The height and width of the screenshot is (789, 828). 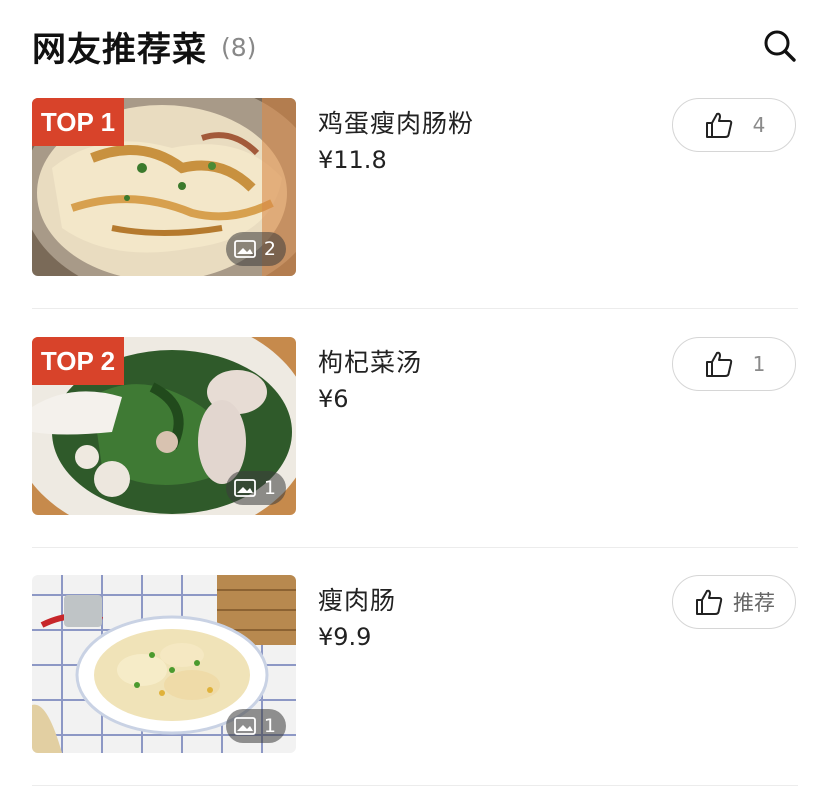 I want to click on dish-name: 瘦肉肠, so click(x=357, y=600).